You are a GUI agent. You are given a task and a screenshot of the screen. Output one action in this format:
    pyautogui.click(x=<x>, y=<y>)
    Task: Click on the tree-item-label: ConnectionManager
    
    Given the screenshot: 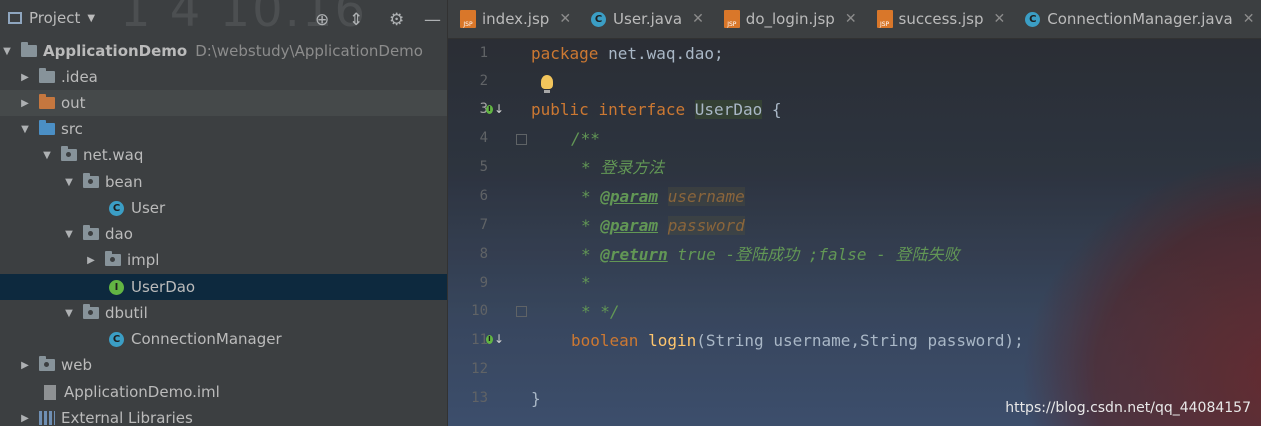 What is the action you would take?
    pyautogui.click(x=206, y=339)
    